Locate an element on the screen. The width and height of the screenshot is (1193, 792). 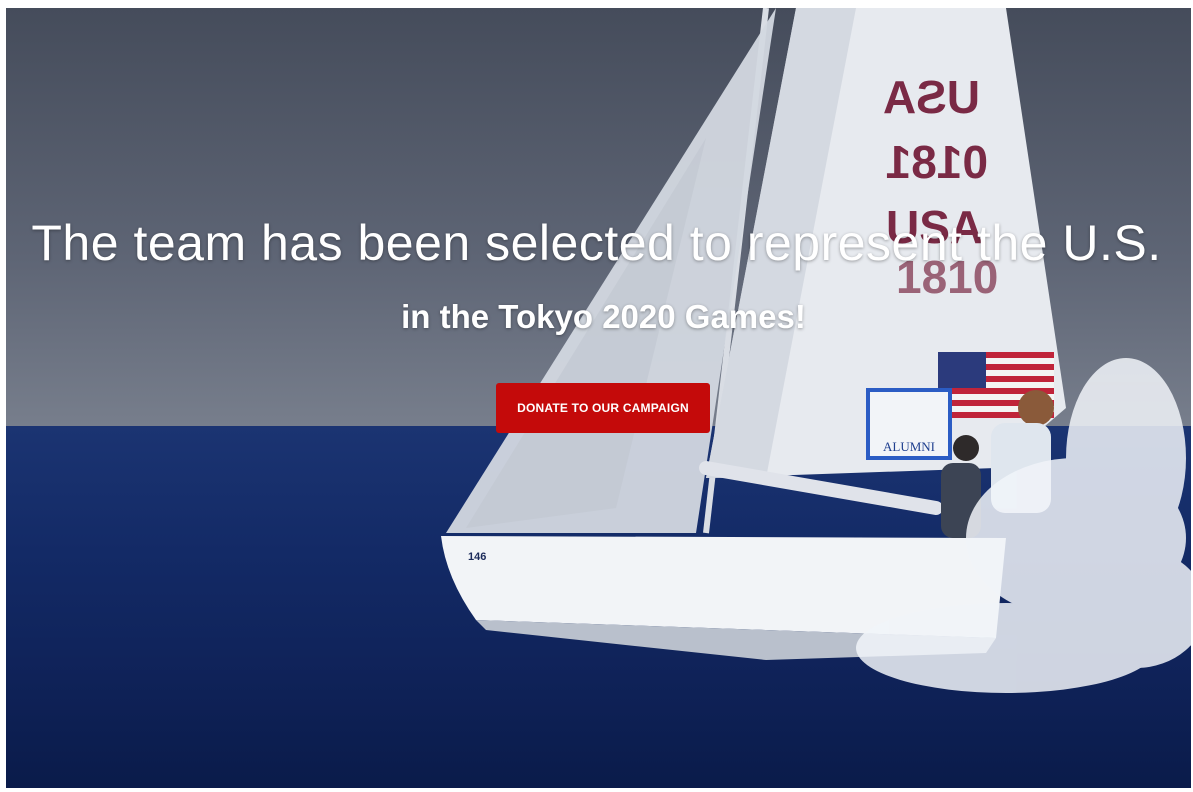
svg-text: USA is located at coordinates (931, 97).